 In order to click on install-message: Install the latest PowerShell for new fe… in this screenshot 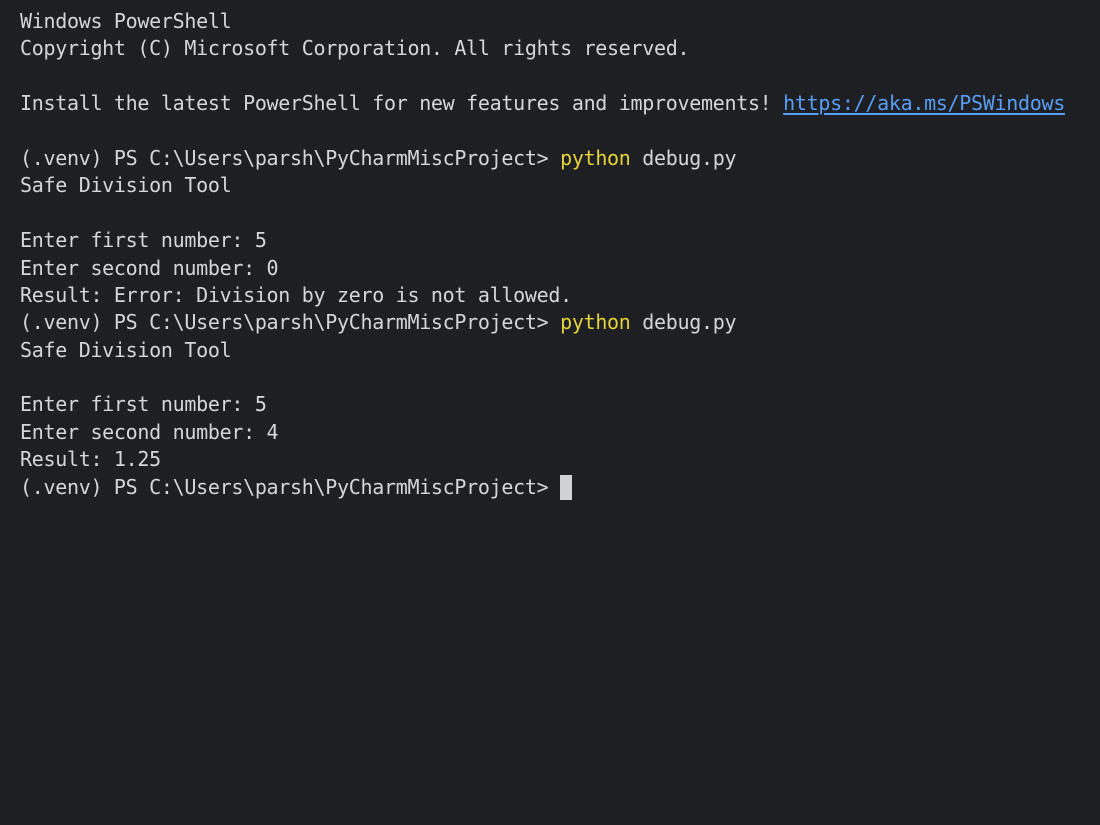, I will do `click(402, 103)`.